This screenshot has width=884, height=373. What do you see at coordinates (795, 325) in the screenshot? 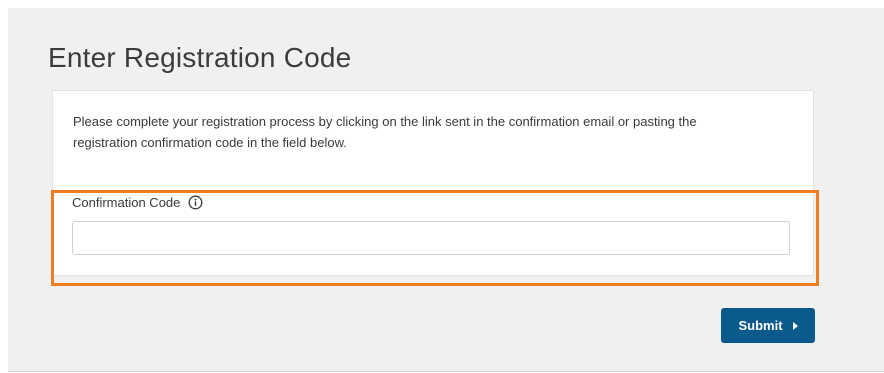
I see `caret-right-icon` at bounding box center [795, 325].